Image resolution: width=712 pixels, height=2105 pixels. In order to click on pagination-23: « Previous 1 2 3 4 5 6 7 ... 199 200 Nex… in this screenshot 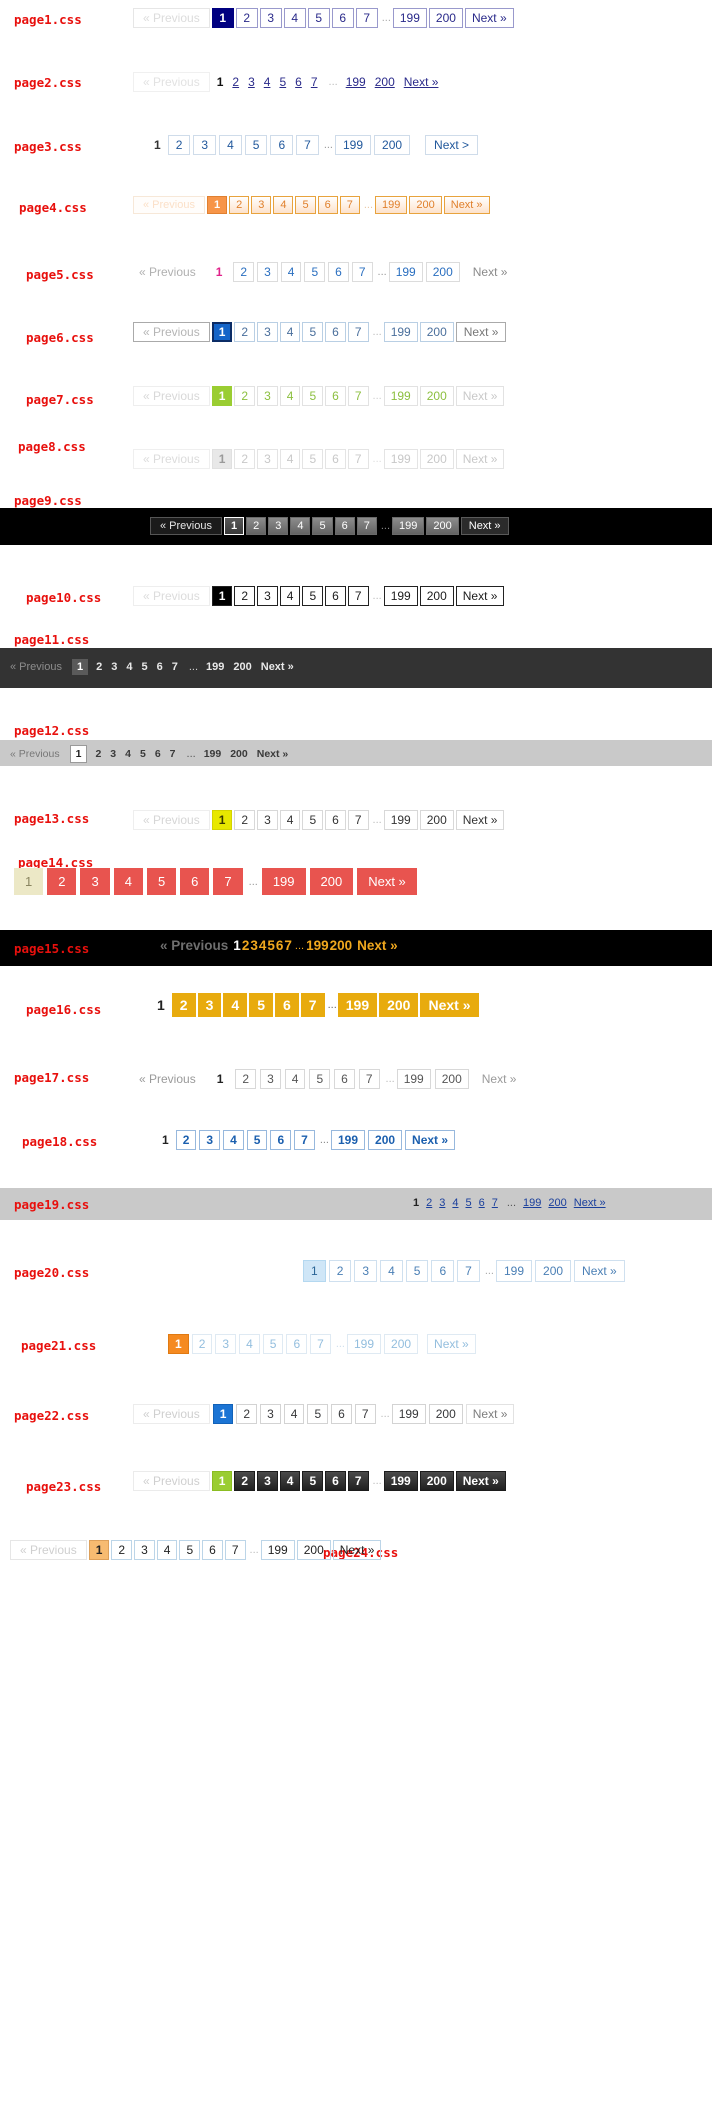, I will do `click(320, 1481)`.